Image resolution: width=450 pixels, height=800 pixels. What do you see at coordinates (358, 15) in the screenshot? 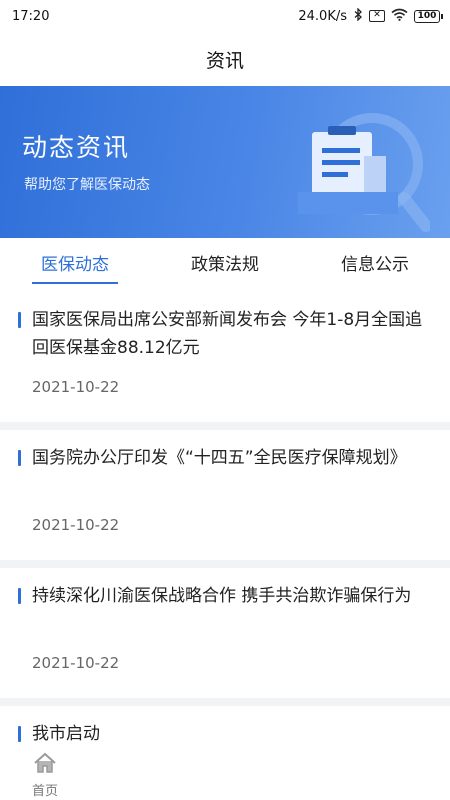
I see `bluetooth-icon` at bounding box center [358, 15].